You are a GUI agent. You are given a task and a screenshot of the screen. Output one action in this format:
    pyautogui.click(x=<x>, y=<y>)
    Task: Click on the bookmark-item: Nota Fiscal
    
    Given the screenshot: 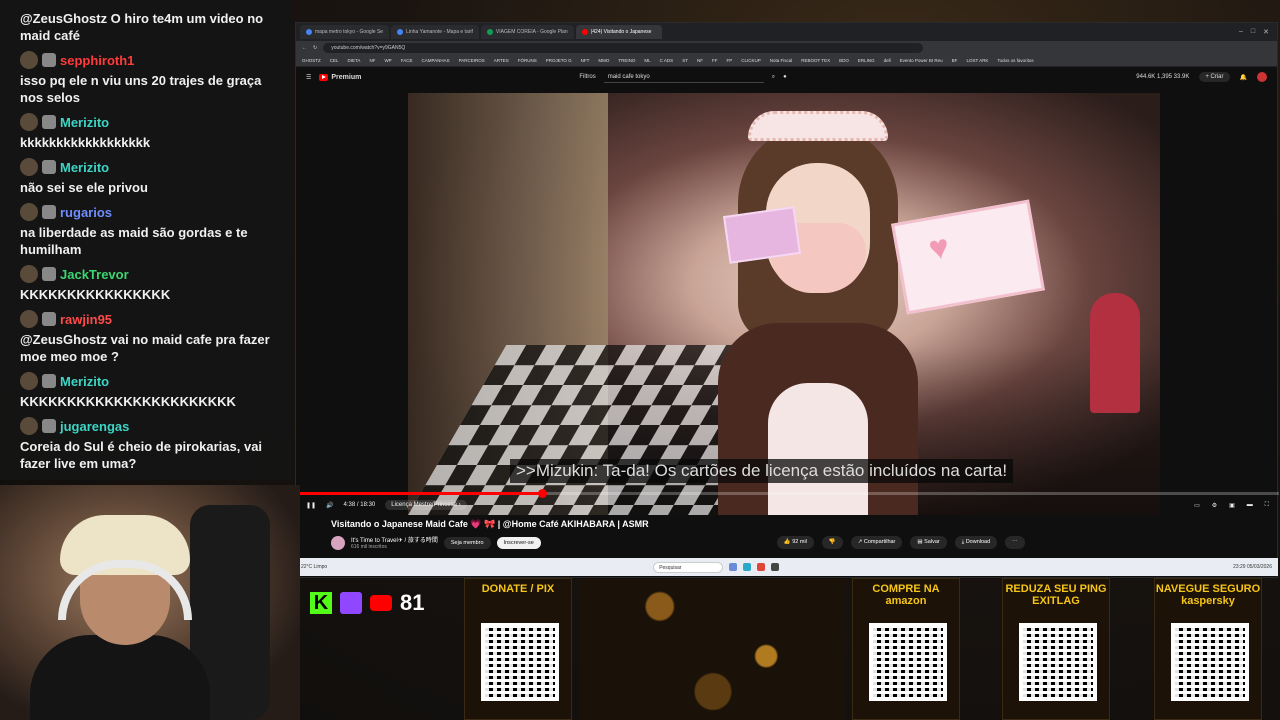 What is the action you would take?
    pyautogui.click(x=781, y=60)
    